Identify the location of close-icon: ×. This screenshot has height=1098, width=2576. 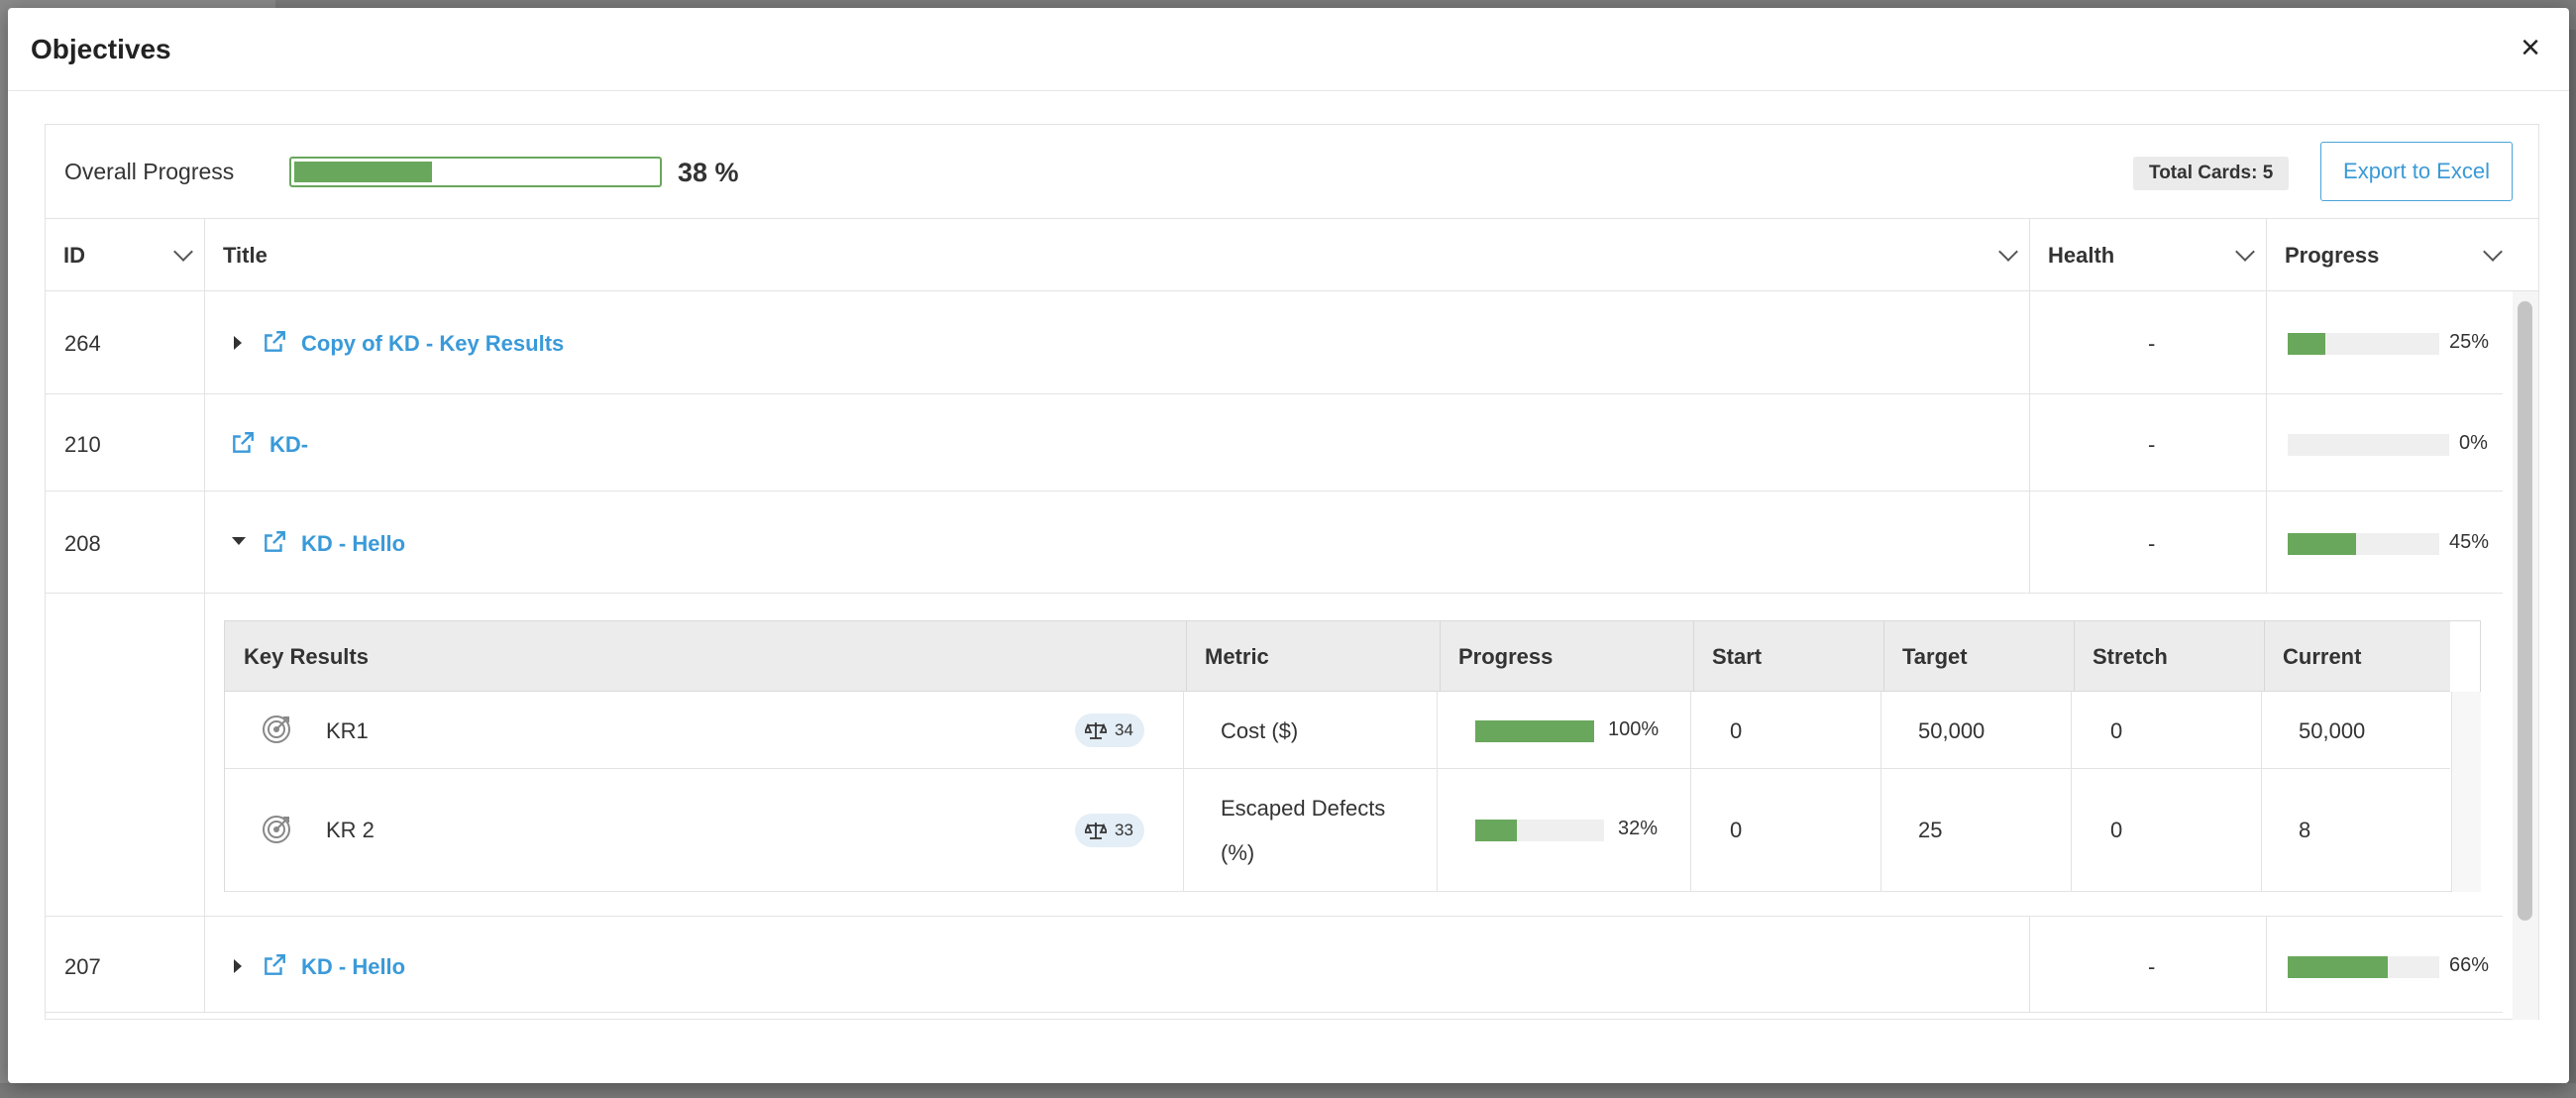
(2530, 48).